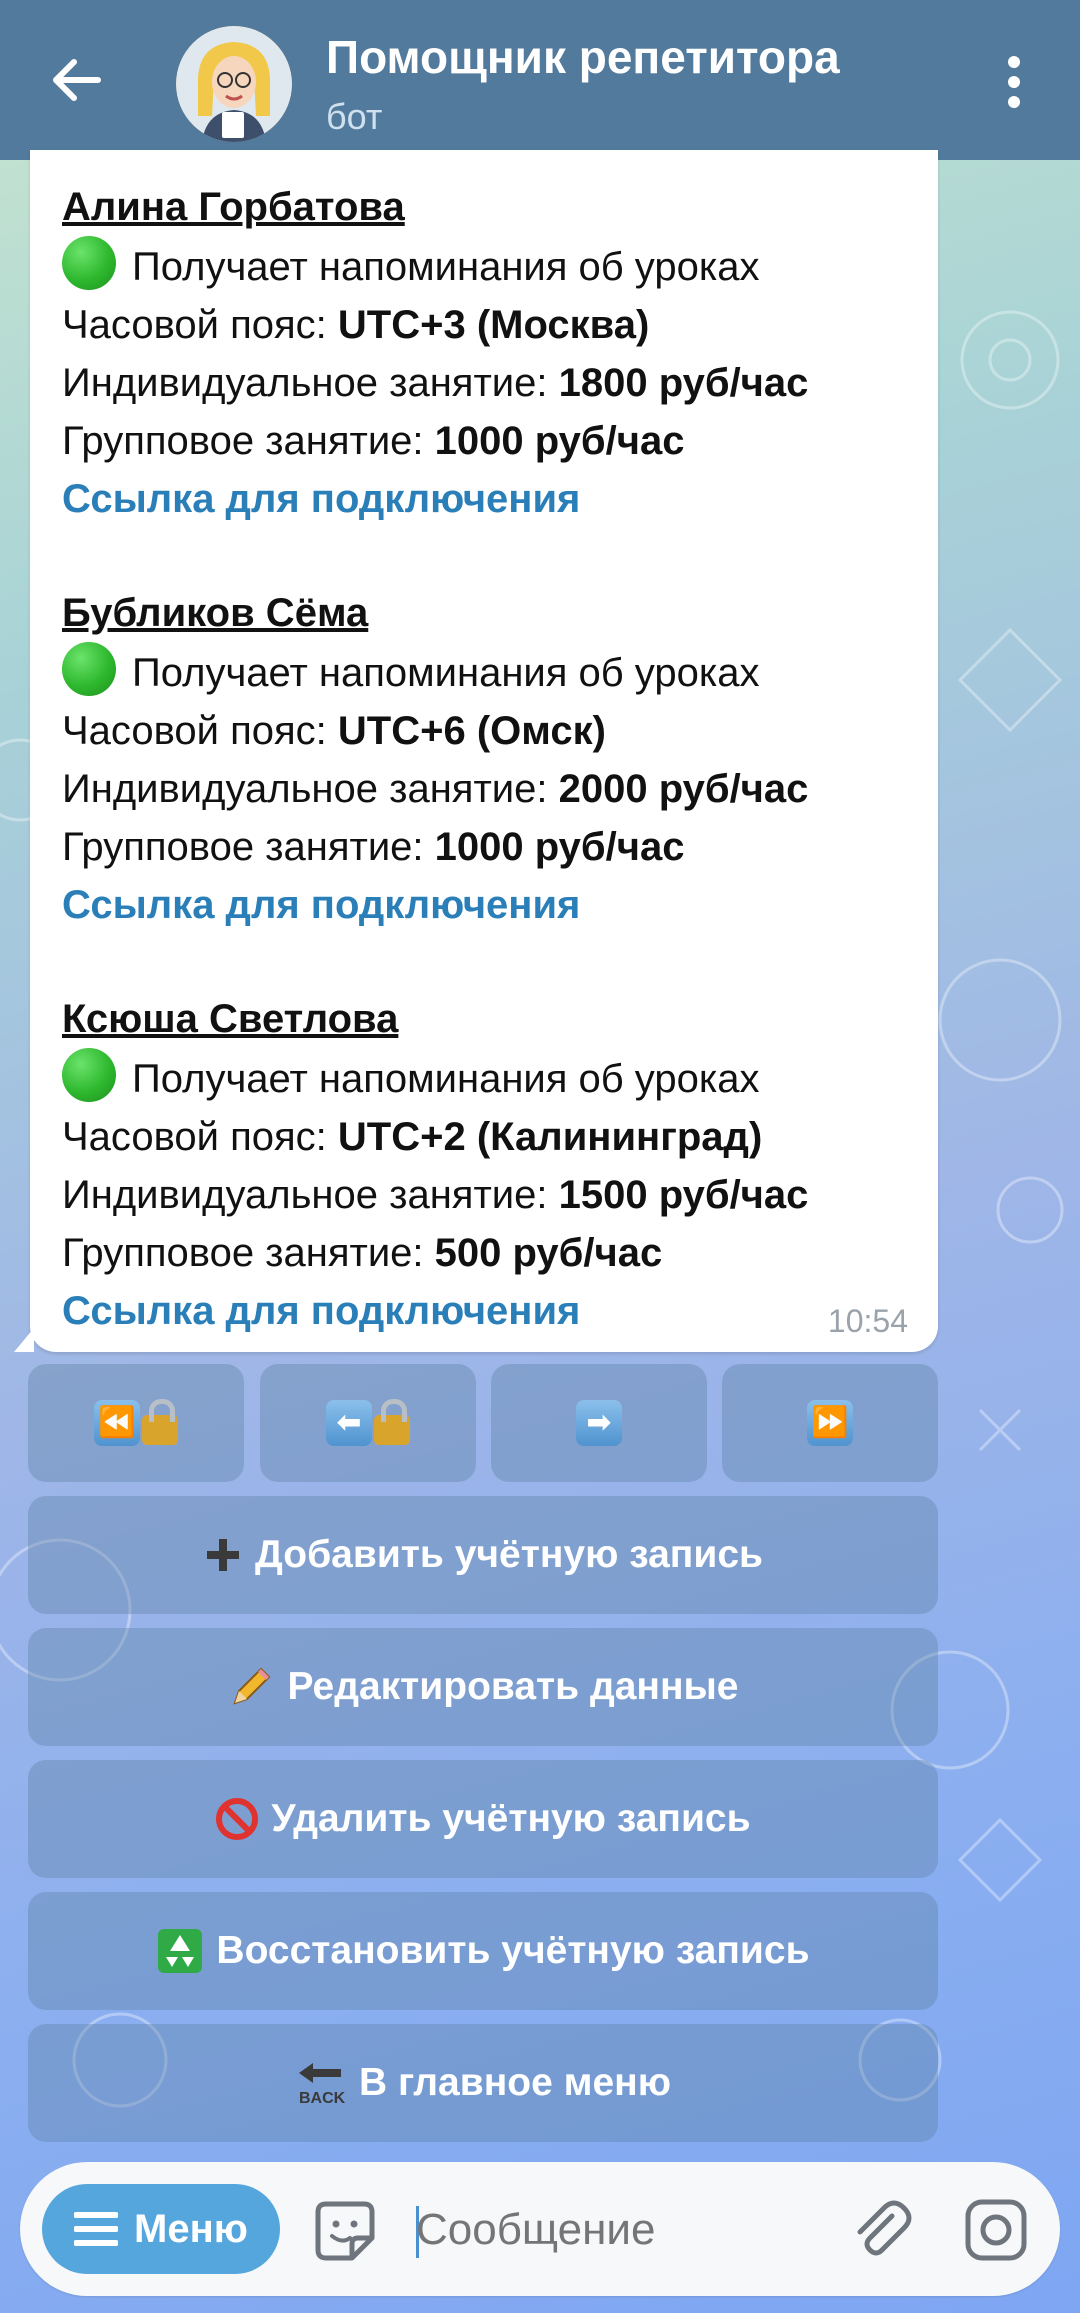 Image resolution: width=1080 pixels, height=2313 pixels. I want to click on back-arrow-icon, so click(76, 80).